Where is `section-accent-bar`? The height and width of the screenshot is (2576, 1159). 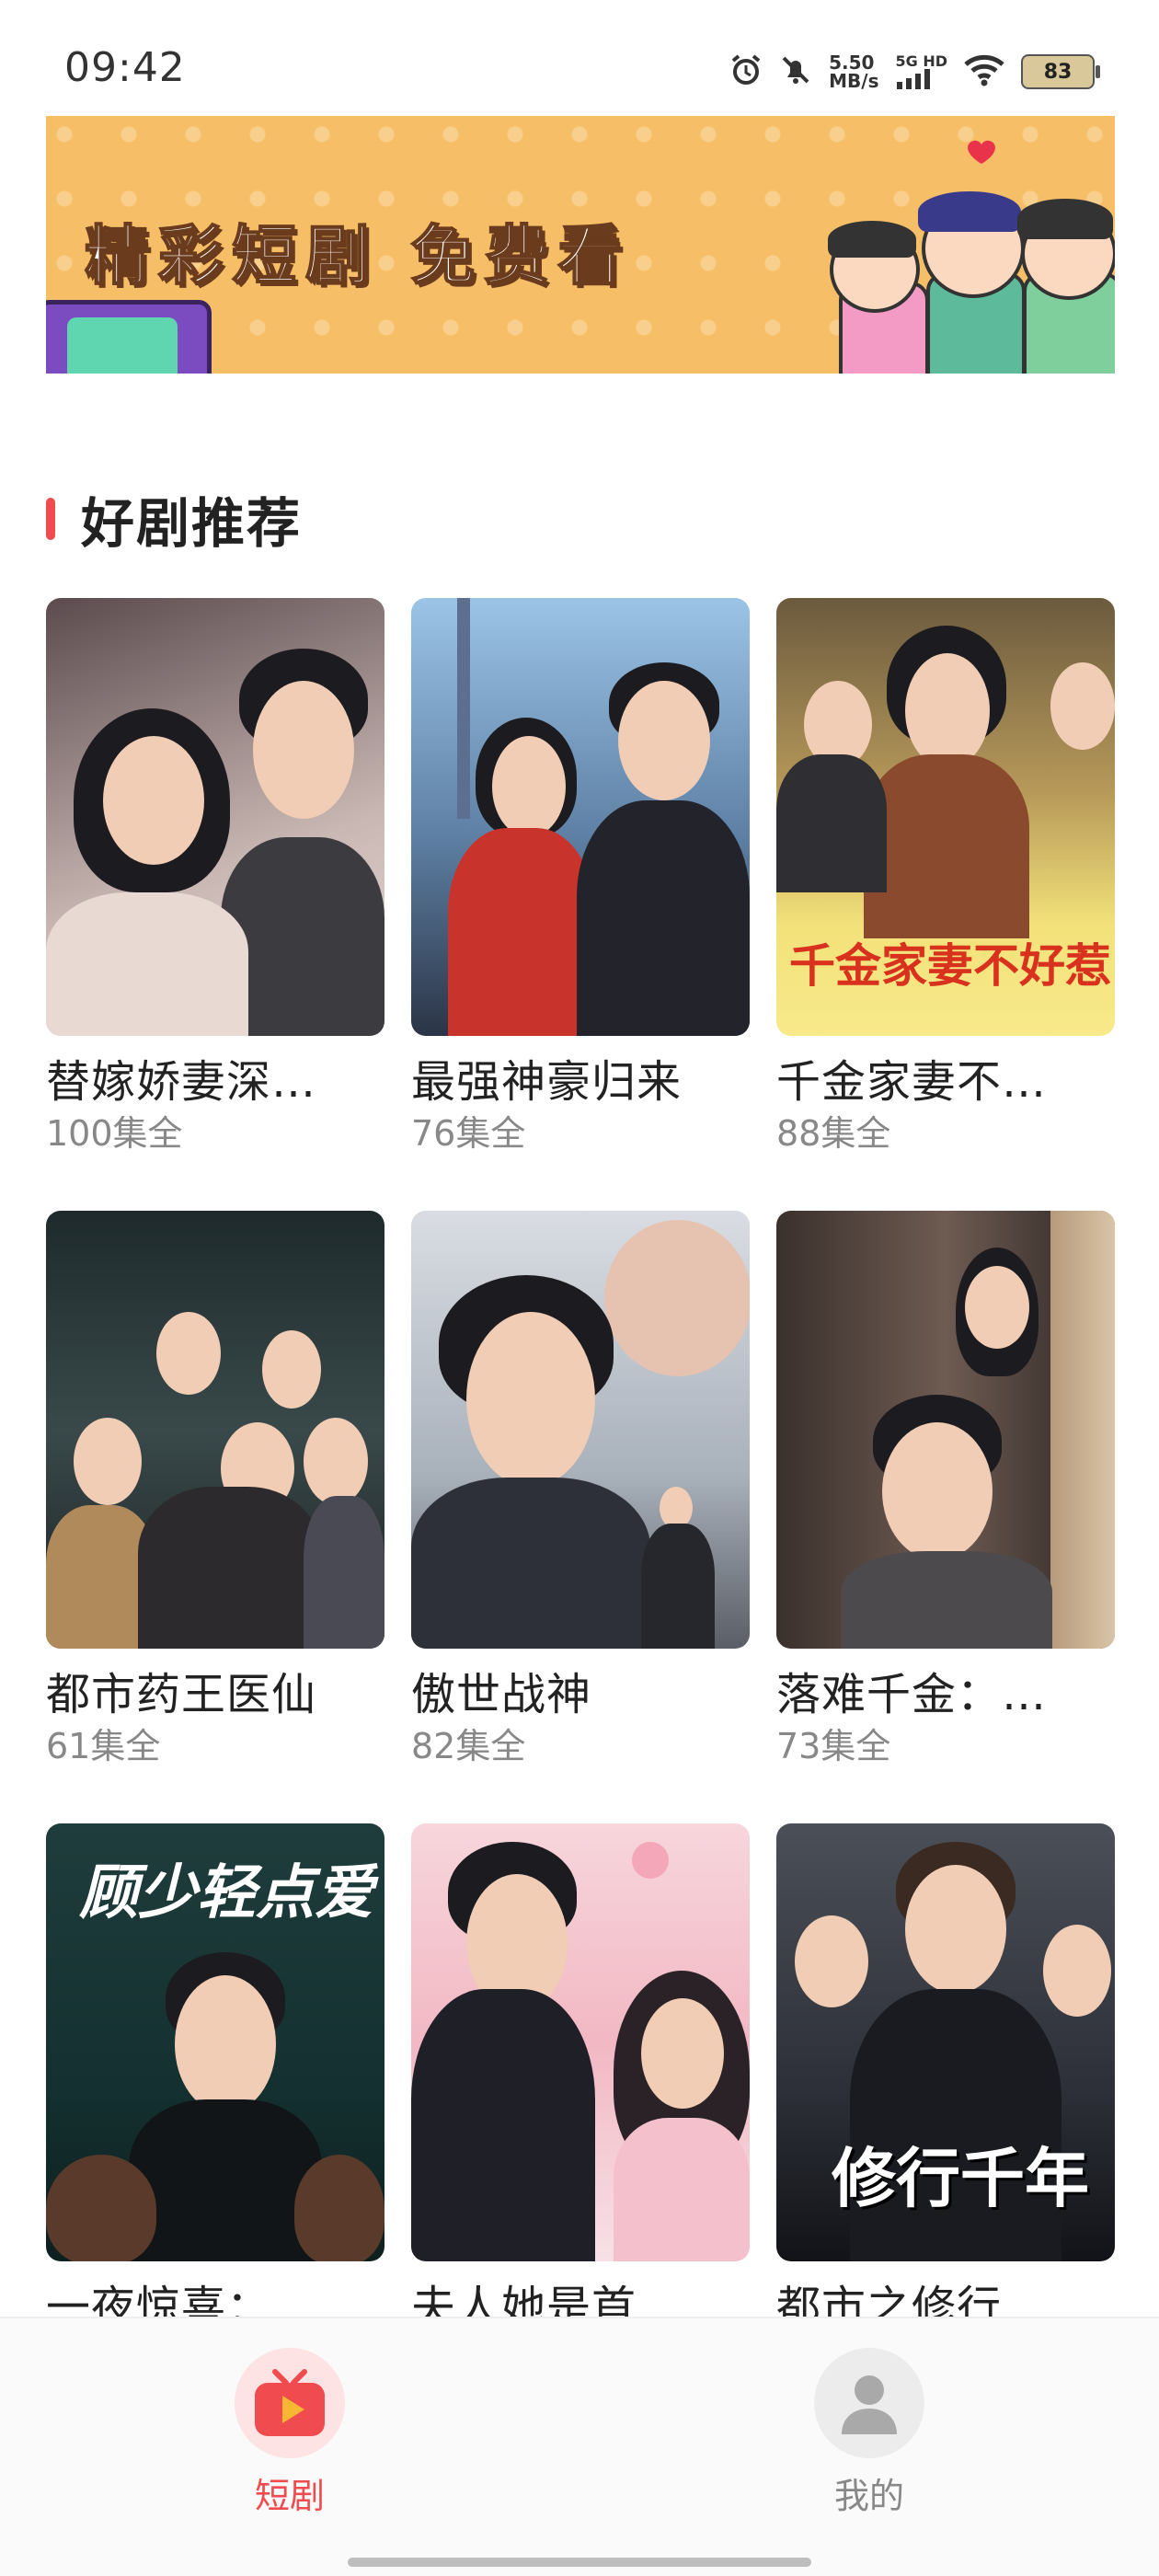 section-accent-bar is located at coordinates (50, 519).